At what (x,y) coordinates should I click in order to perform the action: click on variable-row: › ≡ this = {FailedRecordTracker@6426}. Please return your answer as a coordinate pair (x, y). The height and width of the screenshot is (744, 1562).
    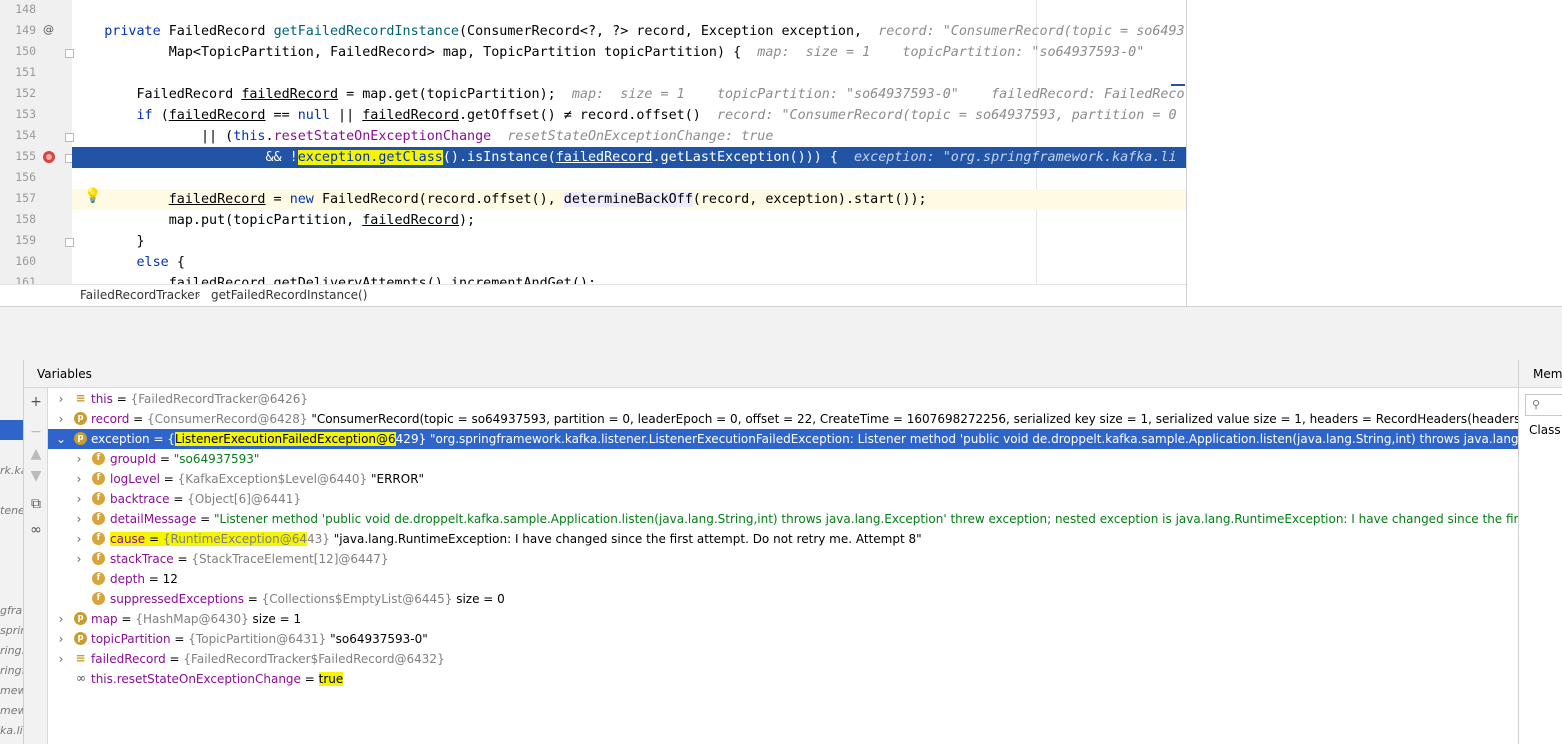
    Looking at the image, I should click on (783, 399).